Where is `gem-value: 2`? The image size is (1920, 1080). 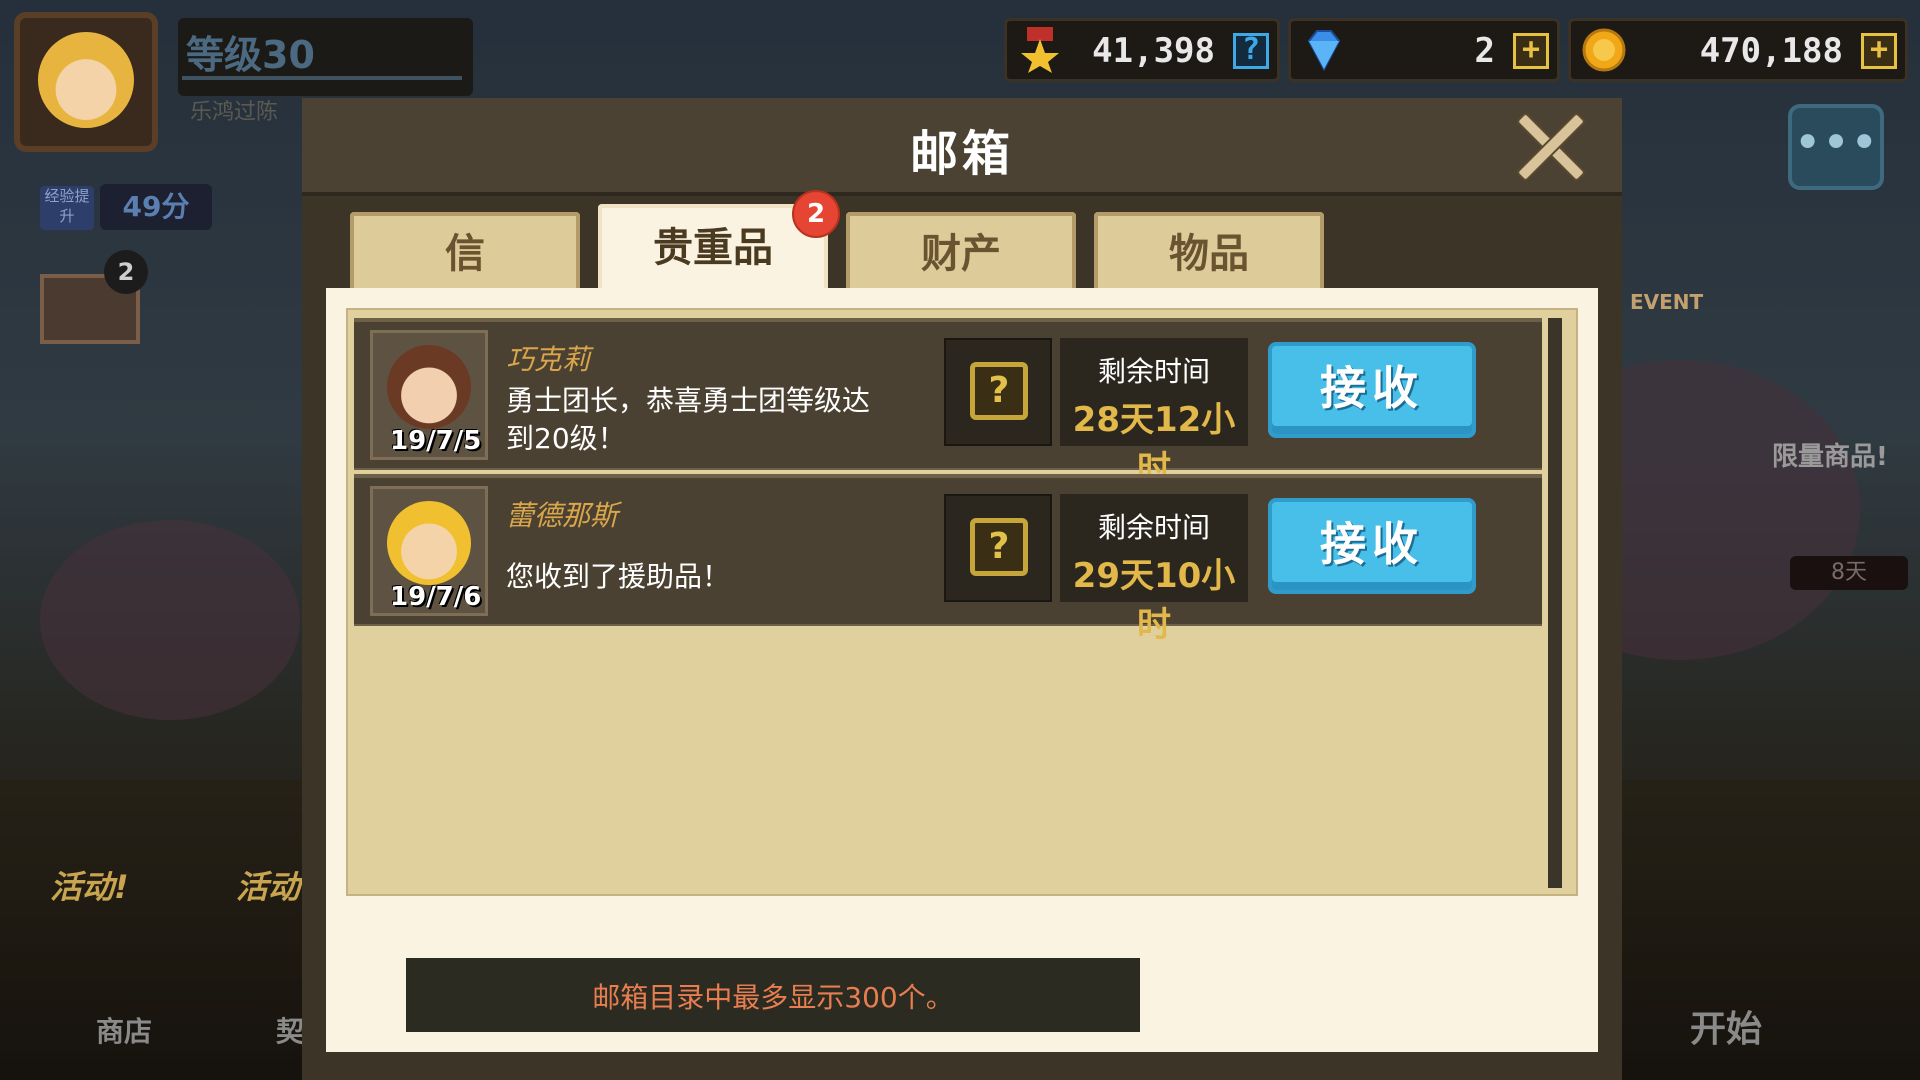 gem-value: 2 is located at coordinates (1484, 51).